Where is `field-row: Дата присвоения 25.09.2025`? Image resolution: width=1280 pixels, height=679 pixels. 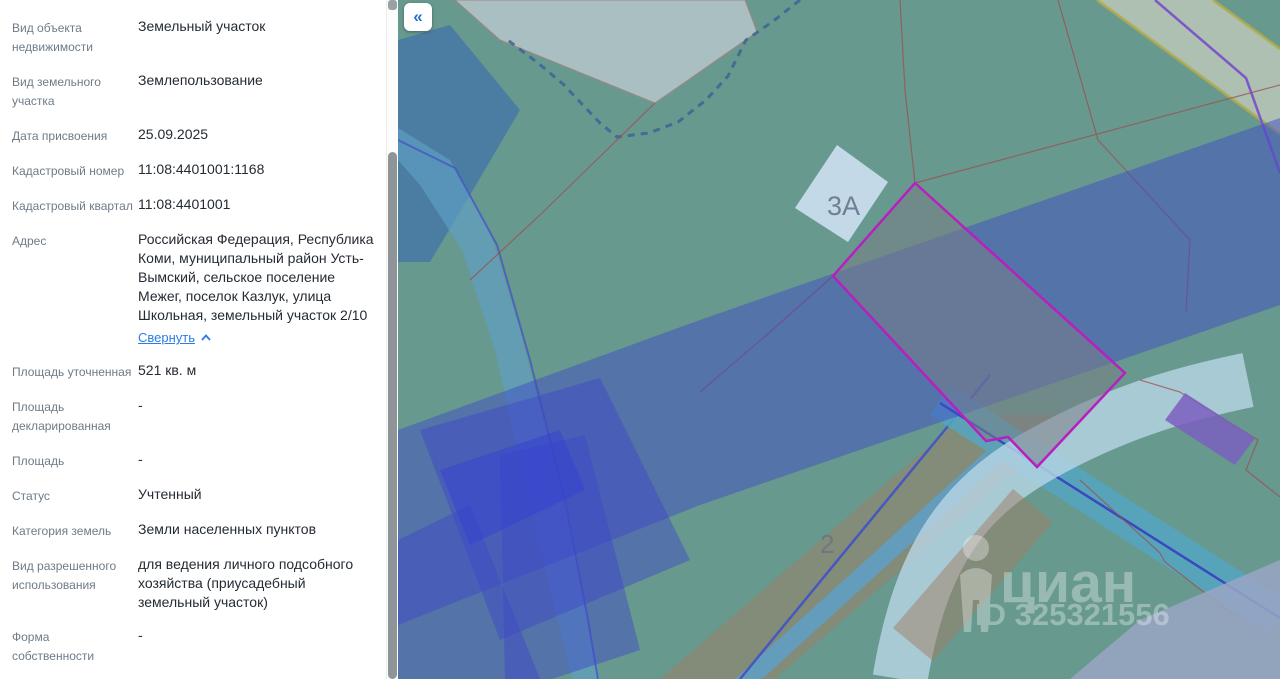 field-row: Дата присвоения 25.09.2025 is located at coordinates (199, 135).